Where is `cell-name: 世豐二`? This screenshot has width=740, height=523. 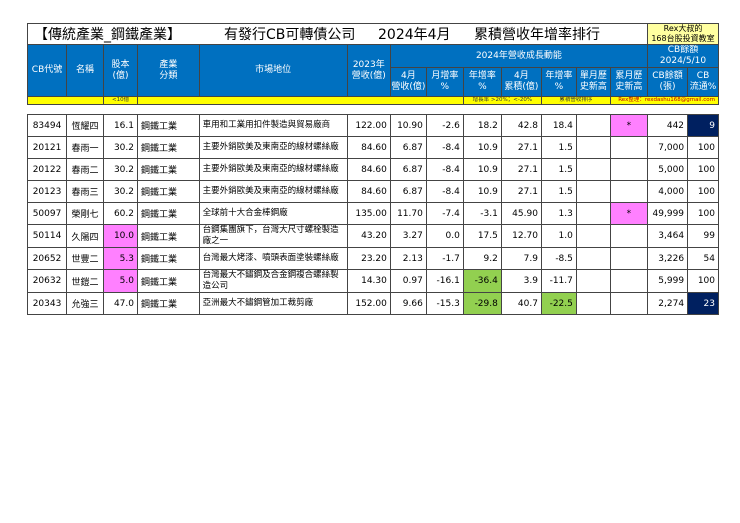
cell-name: 世豐二 is located at coordinates (85, 258).